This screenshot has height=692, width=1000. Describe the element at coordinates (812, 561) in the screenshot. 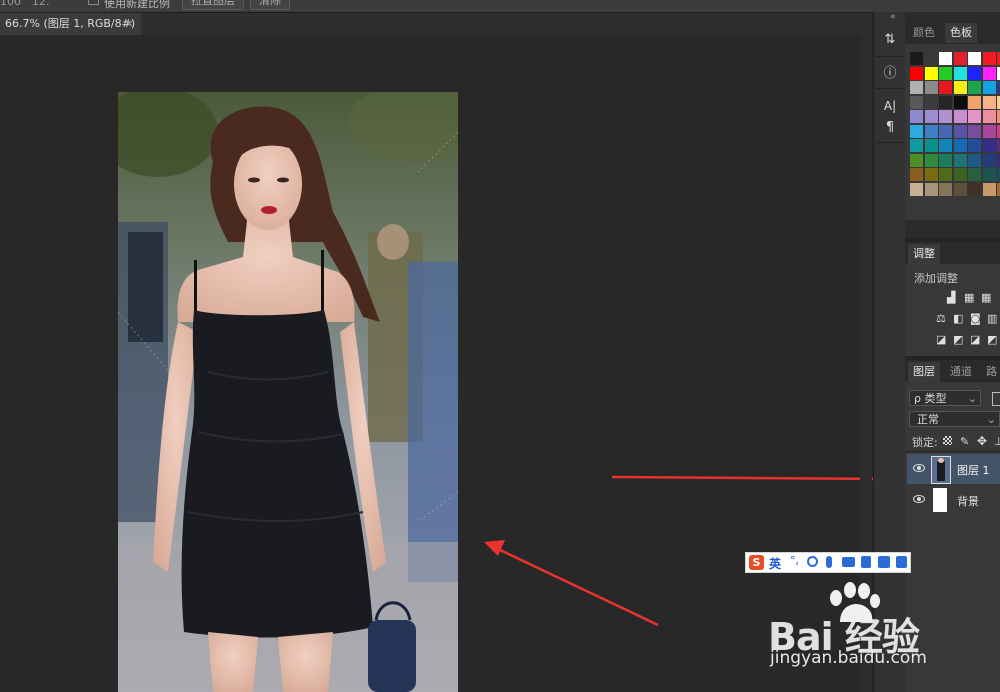

I see `emoji-icon` at that location.